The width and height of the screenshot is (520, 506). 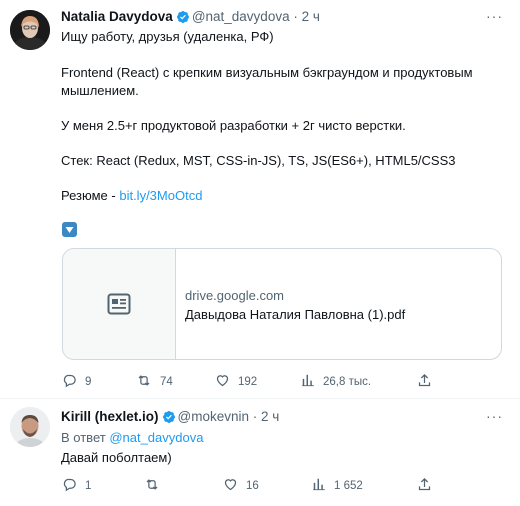 I want to click on retweet-count: 74, so click(x=166, y=382).